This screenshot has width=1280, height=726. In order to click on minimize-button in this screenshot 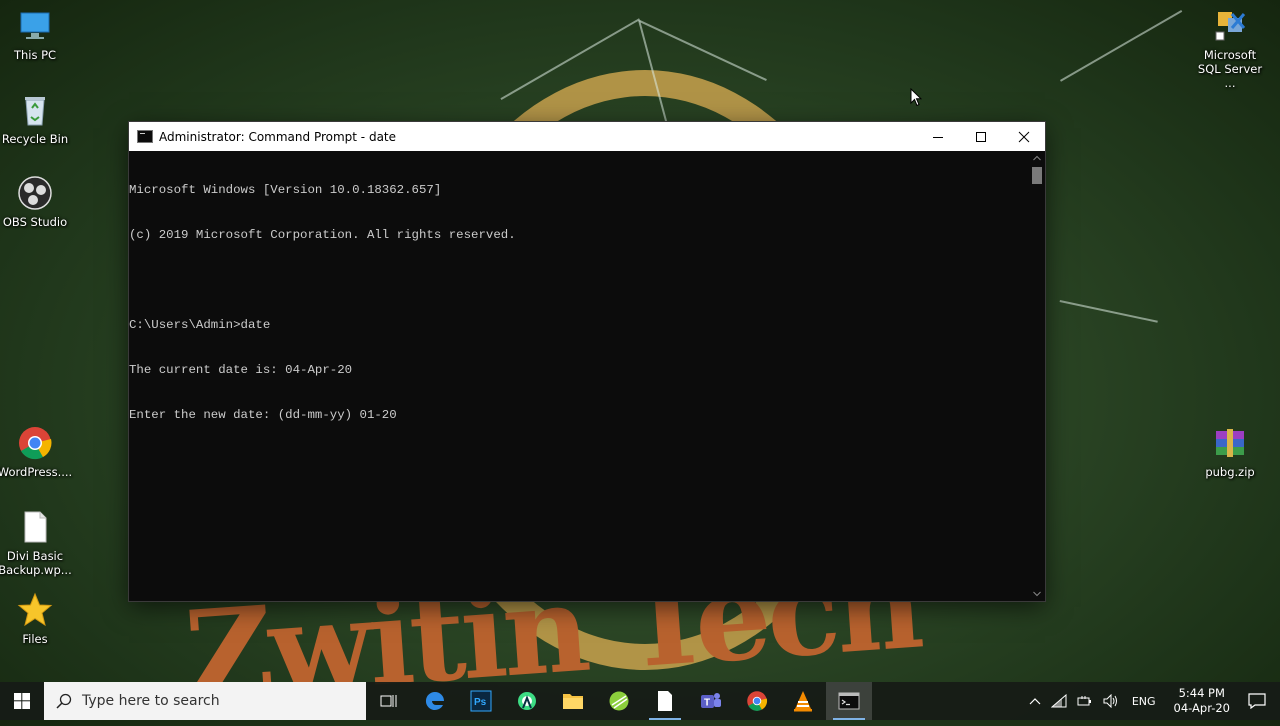, I will do `click(937, 136)`.